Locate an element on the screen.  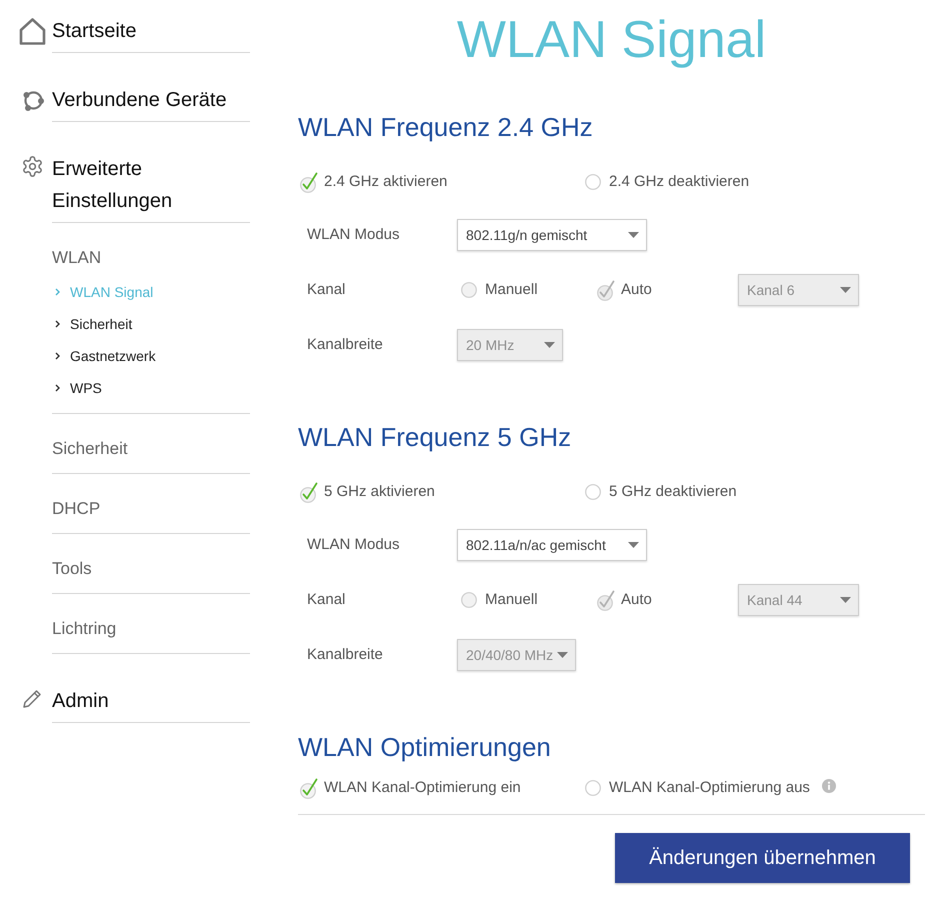
nav-link: Admin is located at coordinates (80, 701).